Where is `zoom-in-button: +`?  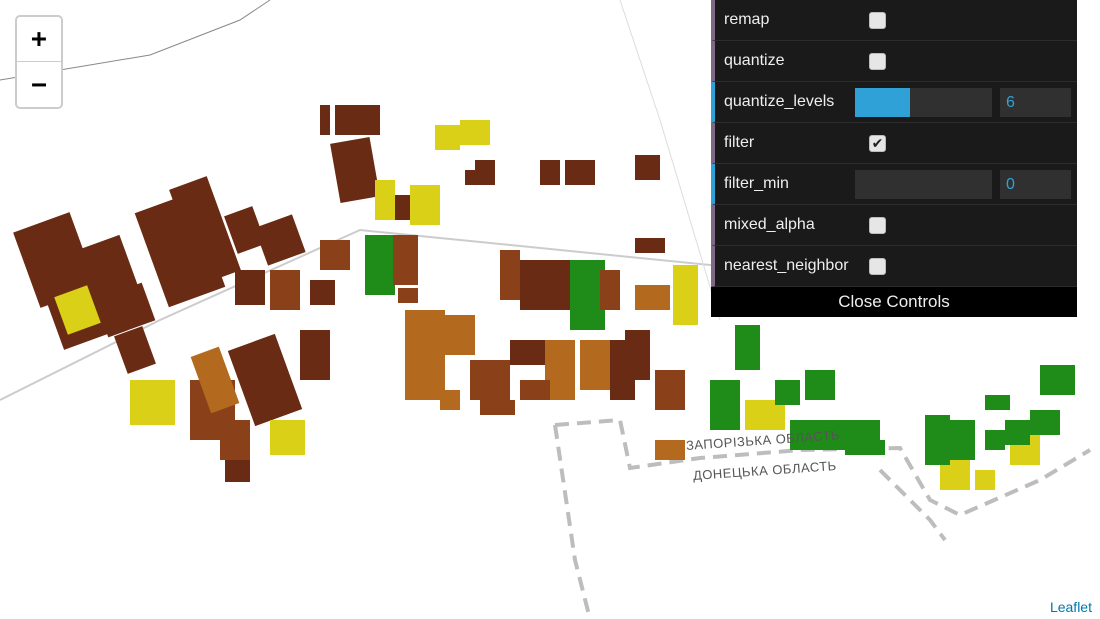
zoom-in-button: + is located at coordinates (39, 39).